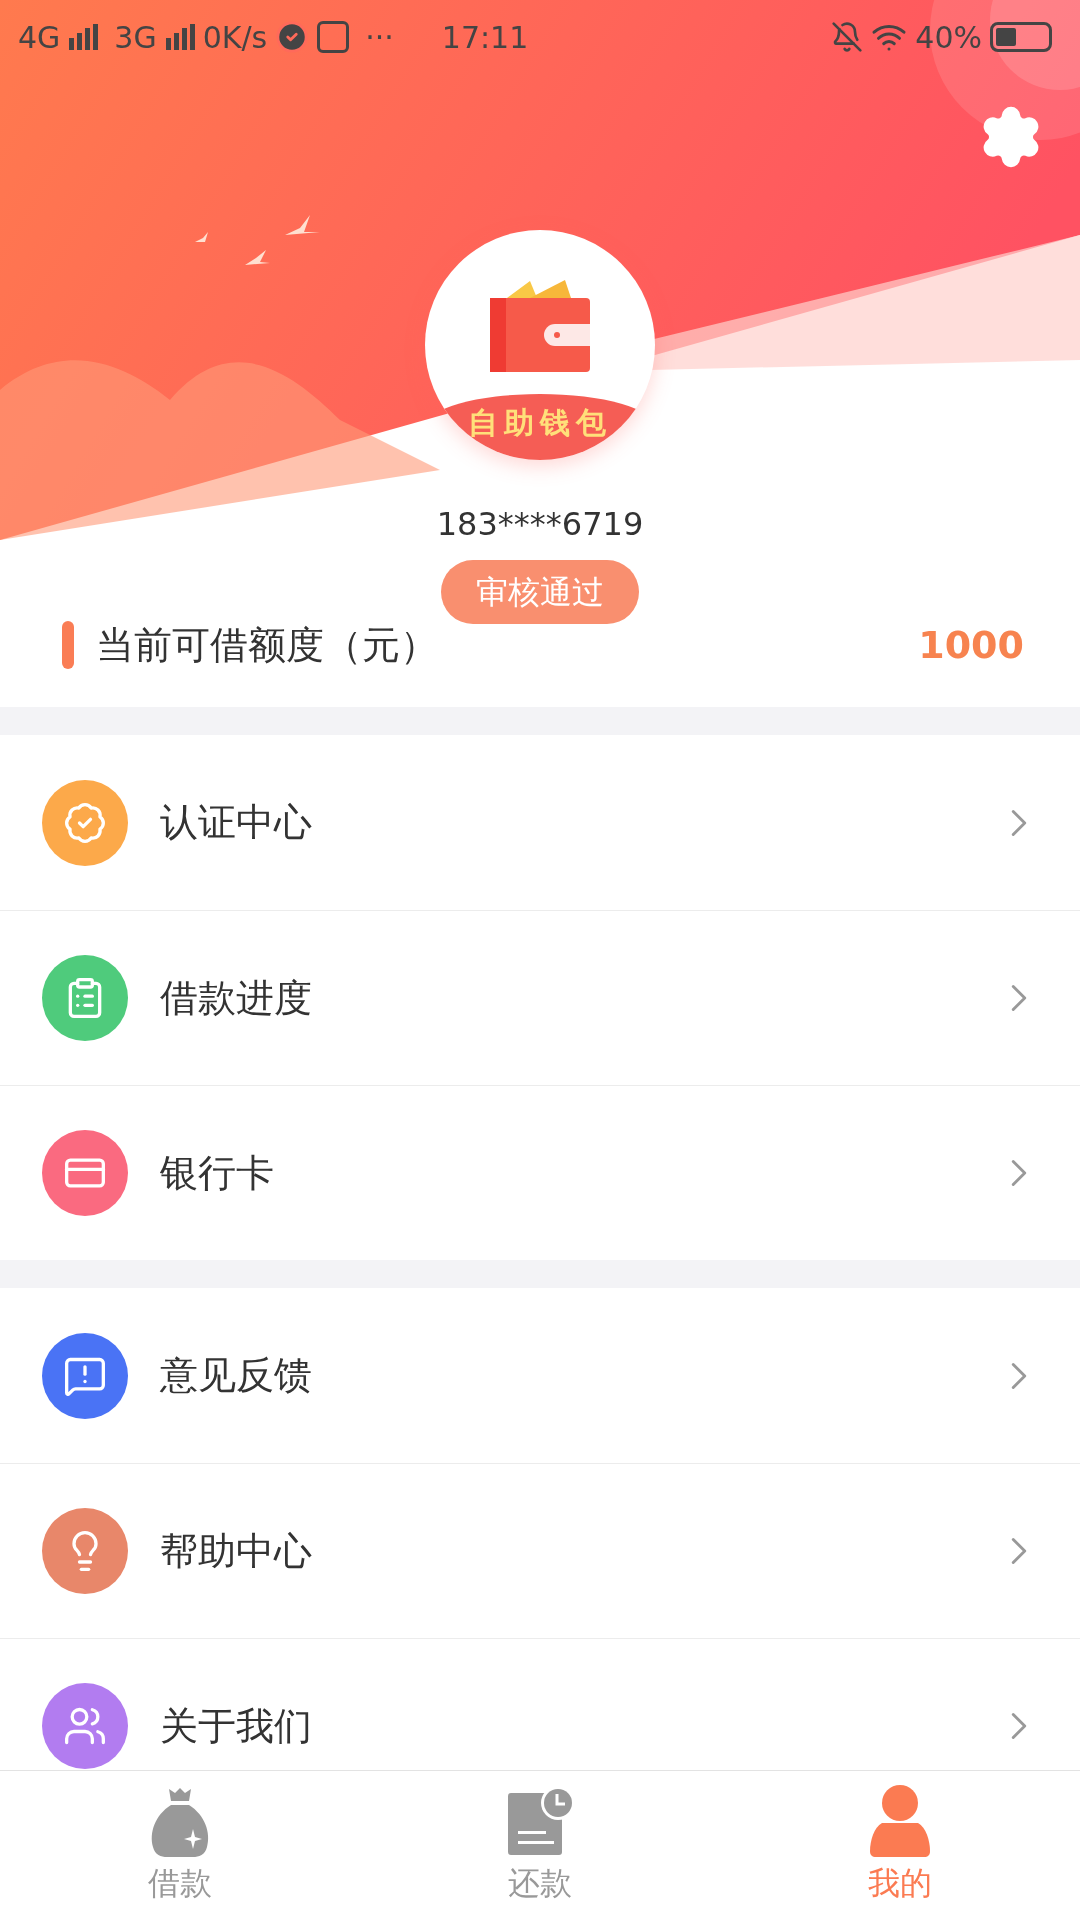 The height and width of the screenshot is (1920, 1080). What do you see at coordinates (68, 645) in the screenshot?
I see `accent-bar` at bounding box center [68, 645].